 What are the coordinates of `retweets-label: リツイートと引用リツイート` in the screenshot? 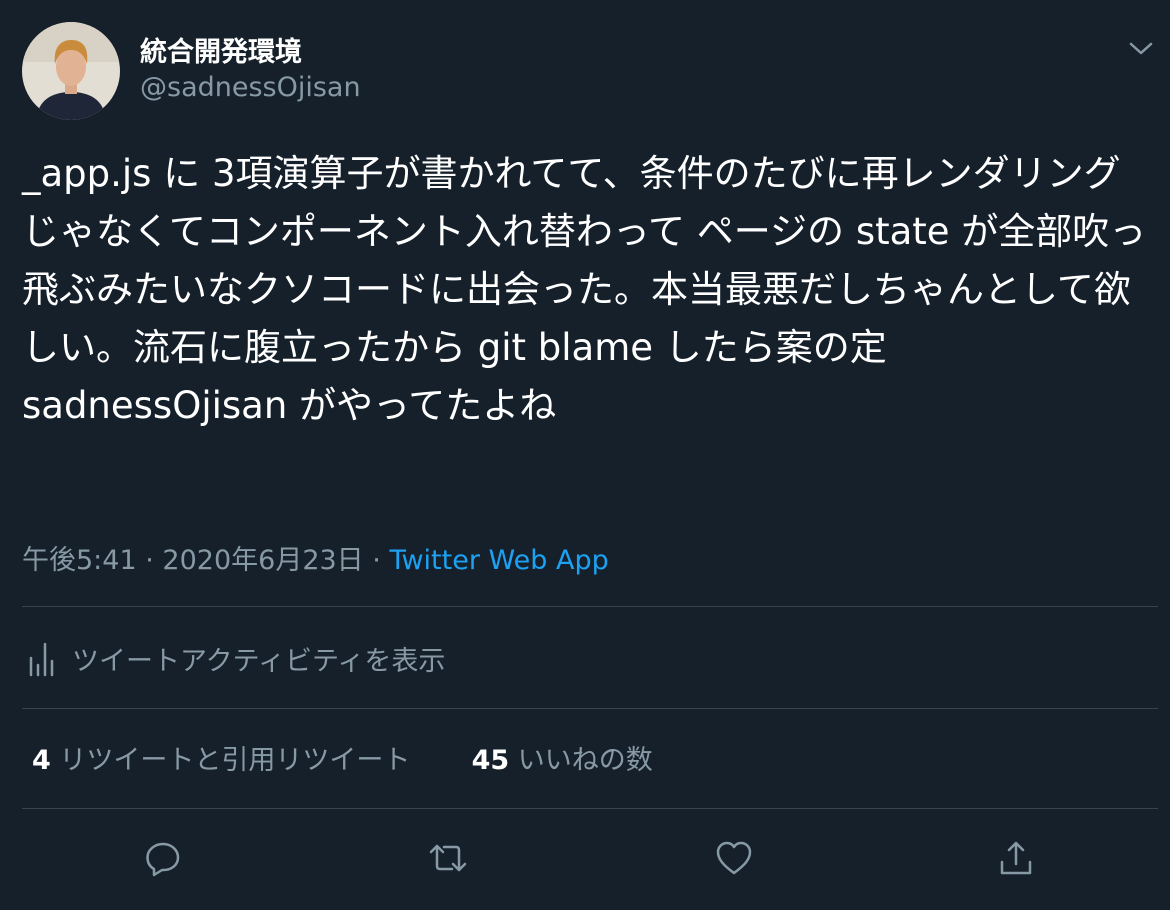 It's located at (235, 760).